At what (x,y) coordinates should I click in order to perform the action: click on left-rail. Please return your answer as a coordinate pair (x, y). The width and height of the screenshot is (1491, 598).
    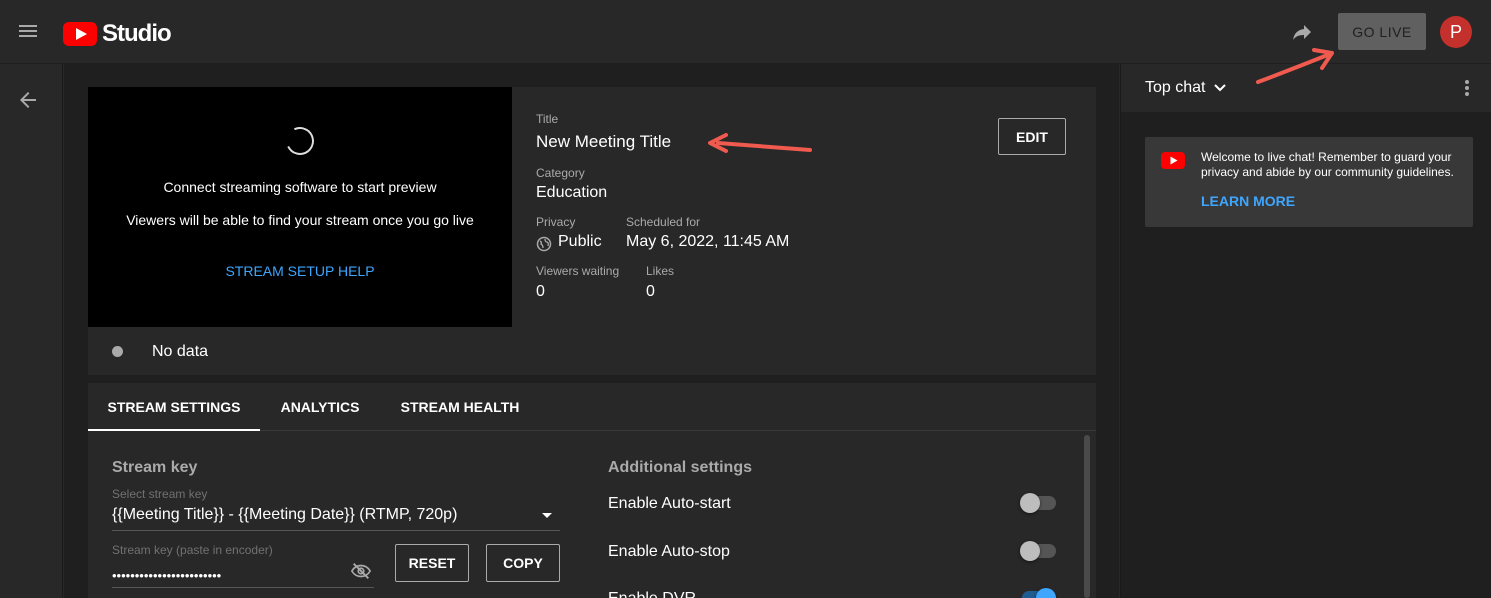
    Looking at the image, I should click on (31, 331).